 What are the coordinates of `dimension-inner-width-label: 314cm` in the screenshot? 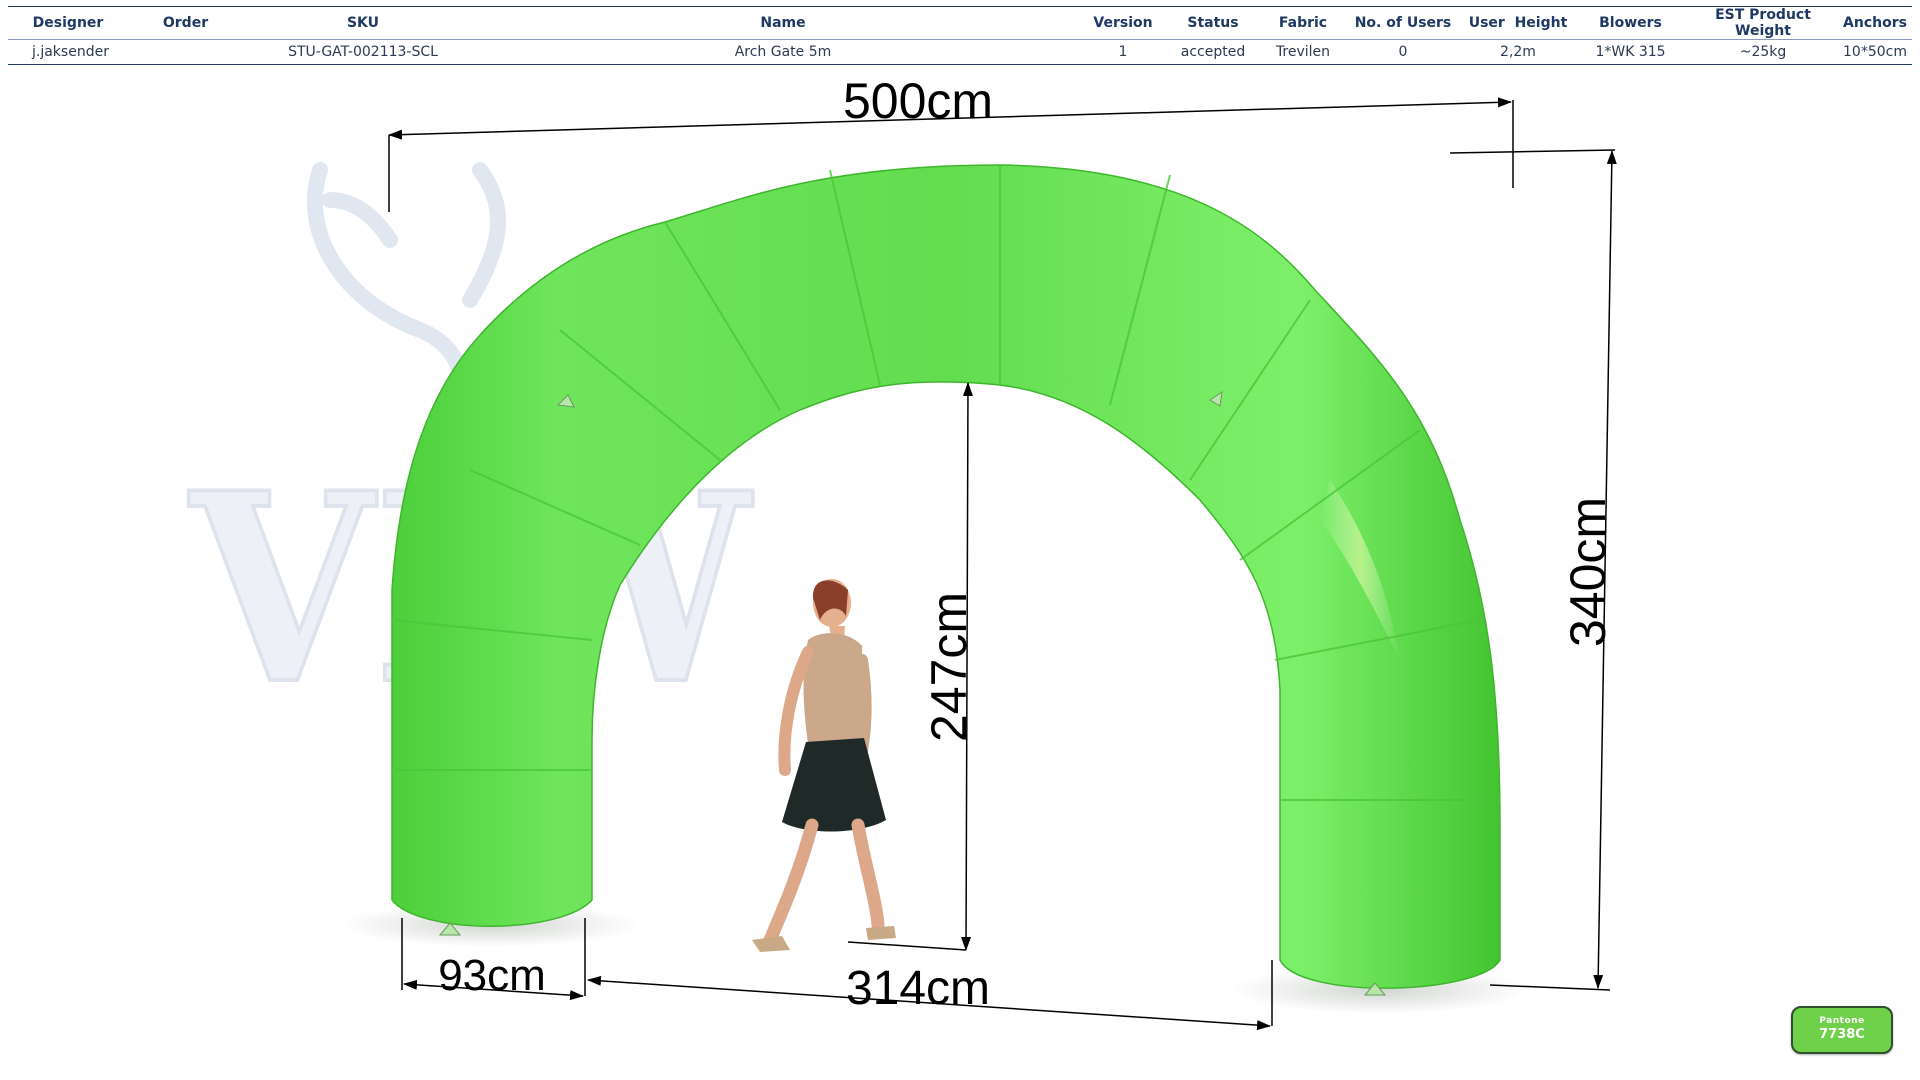 It's located at (918, 988).